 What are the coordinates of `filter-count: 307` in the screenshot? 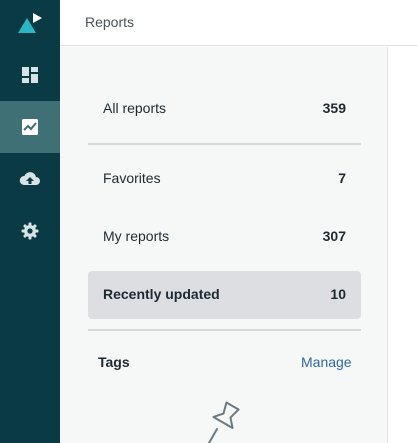 It's located at (334, 236).